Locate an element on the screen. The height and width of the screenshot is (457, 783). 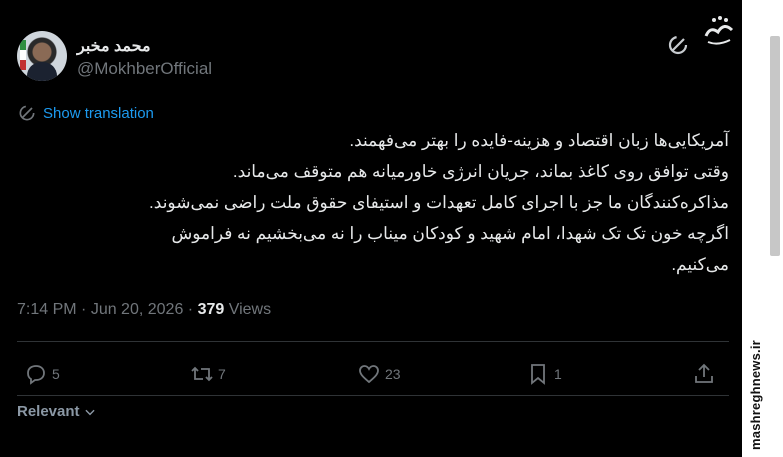
mashregh-logo is located at coordinates (719, 30).